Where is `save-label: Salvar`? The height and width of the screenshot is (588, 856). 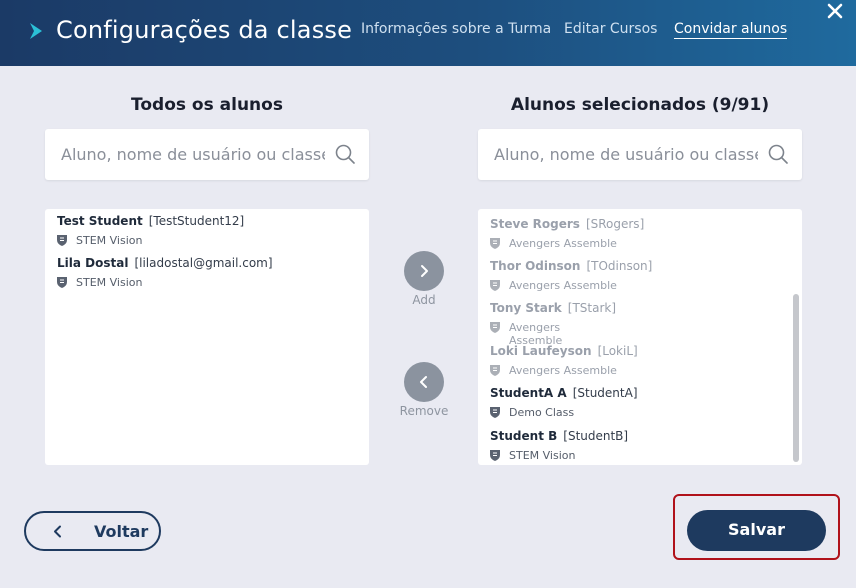 save-label: Salvar is located at coordinates (756, 529).